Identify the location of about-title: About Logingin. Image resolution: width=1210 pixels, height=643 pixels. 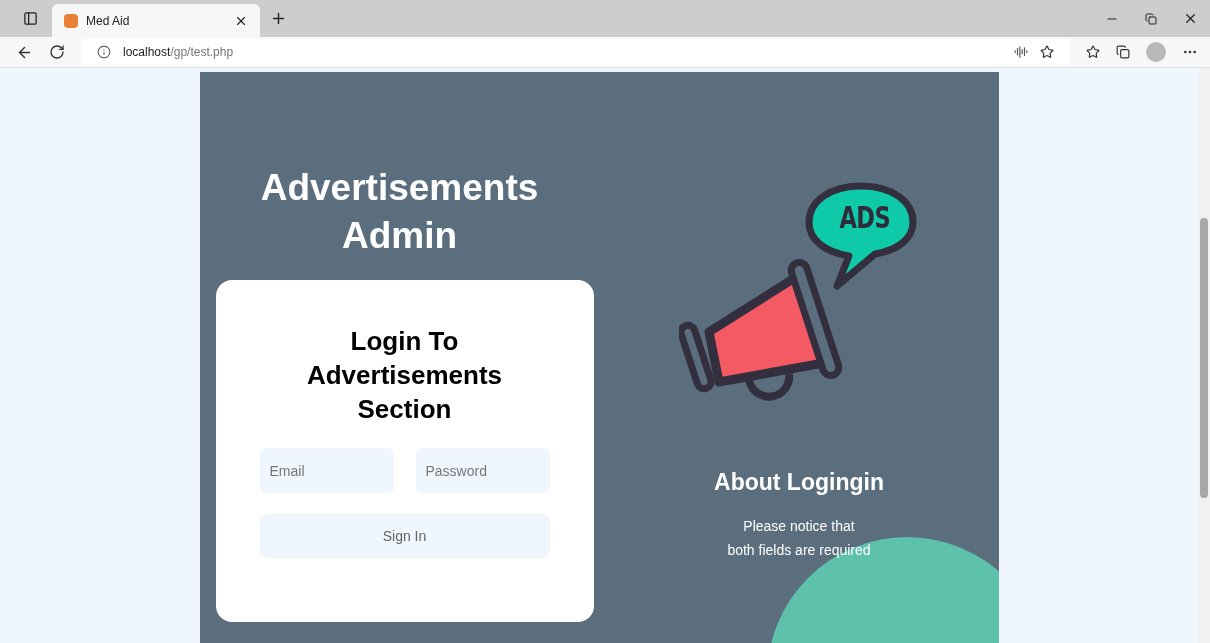
(799, 482).